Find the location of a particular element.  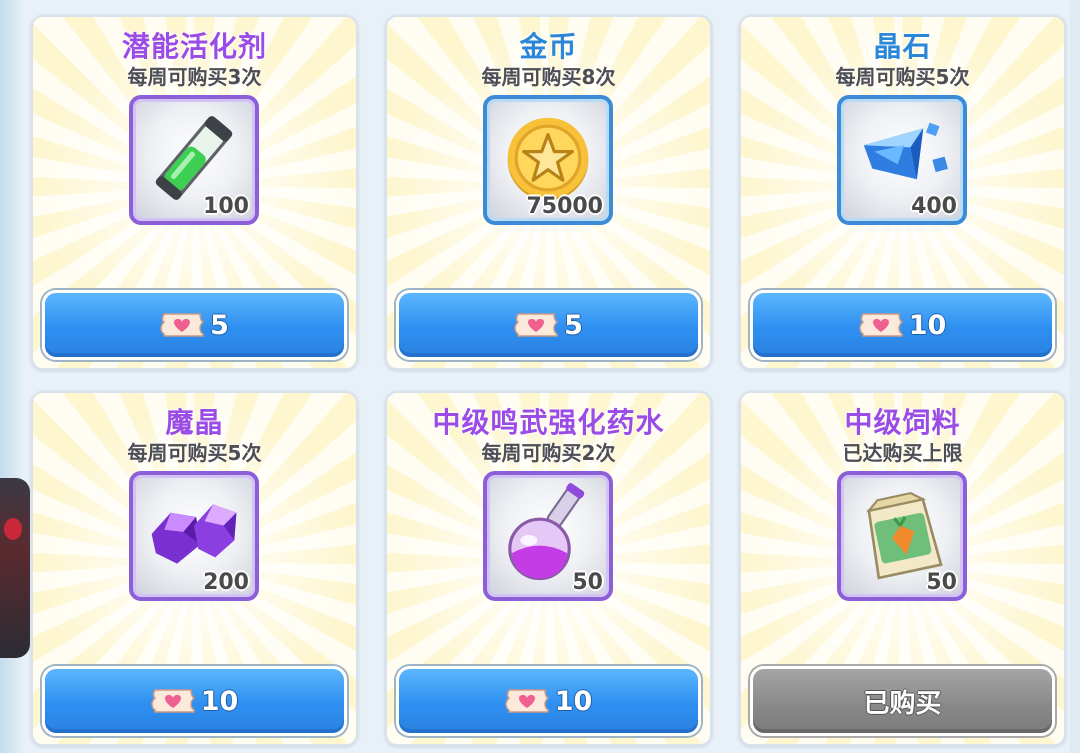

item-quantity: 200 is located at coordinates (226, 582).